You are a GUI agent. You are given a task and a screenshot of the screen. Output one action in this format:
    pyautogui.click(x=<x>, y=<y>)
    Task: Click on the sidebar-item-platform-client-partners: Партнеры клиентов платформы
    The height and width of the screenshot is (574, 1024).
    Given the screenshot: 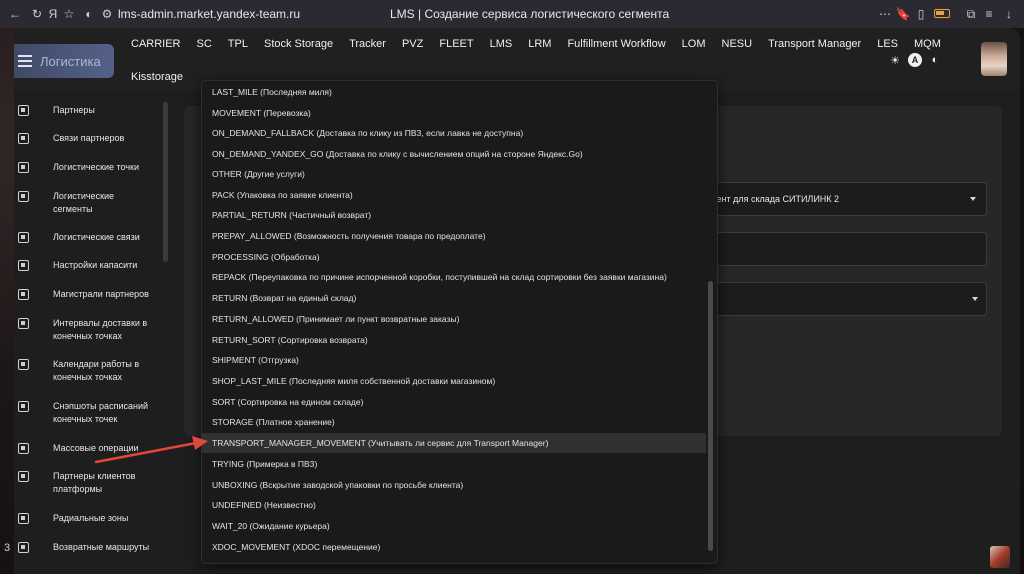 What is the action you would take?
    pyautogui.click(x=85, y=483)
    